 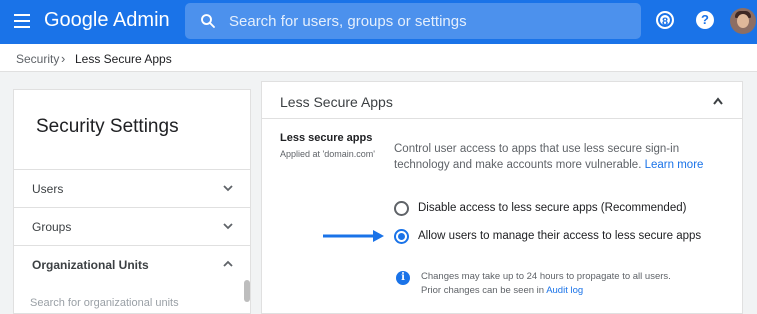 What do you see at coordinates (63, 58) in the screenshot?
I see `chevron-right-icon: ›` at bounding box center [63, 58].